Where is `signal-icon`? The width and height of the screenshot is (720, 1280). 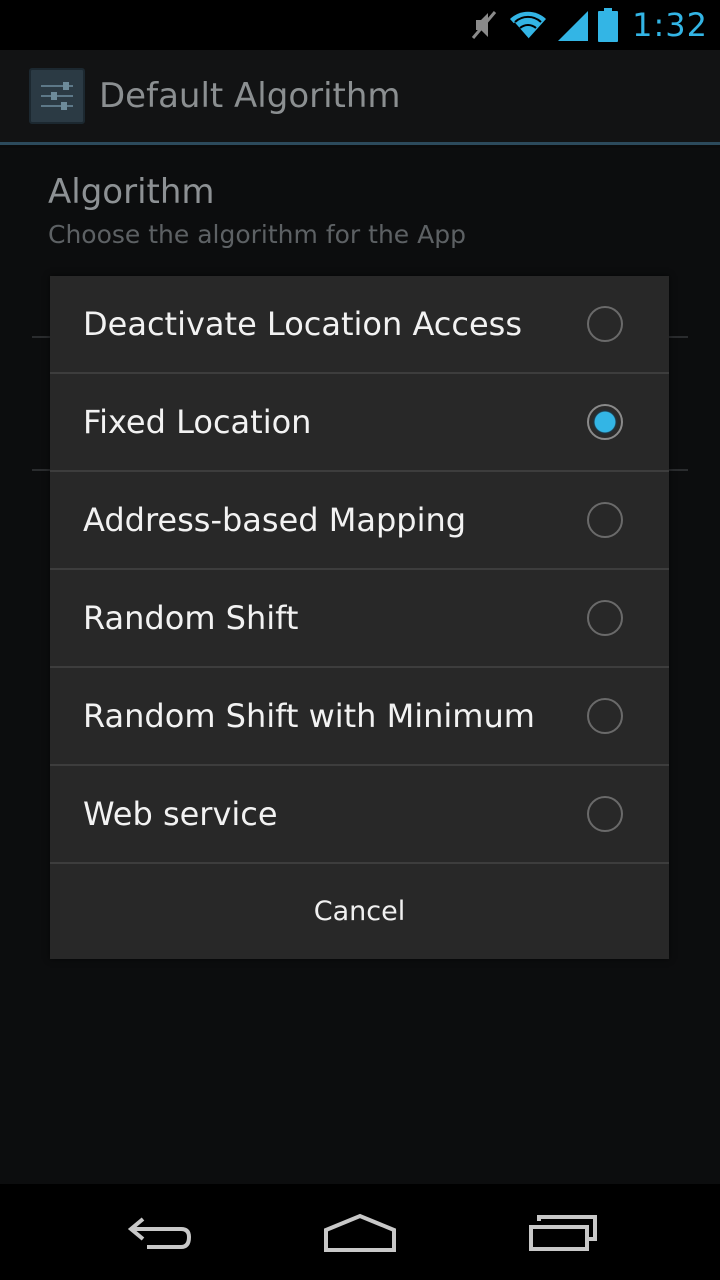 signal-icon is located at coordinates (573, 25).